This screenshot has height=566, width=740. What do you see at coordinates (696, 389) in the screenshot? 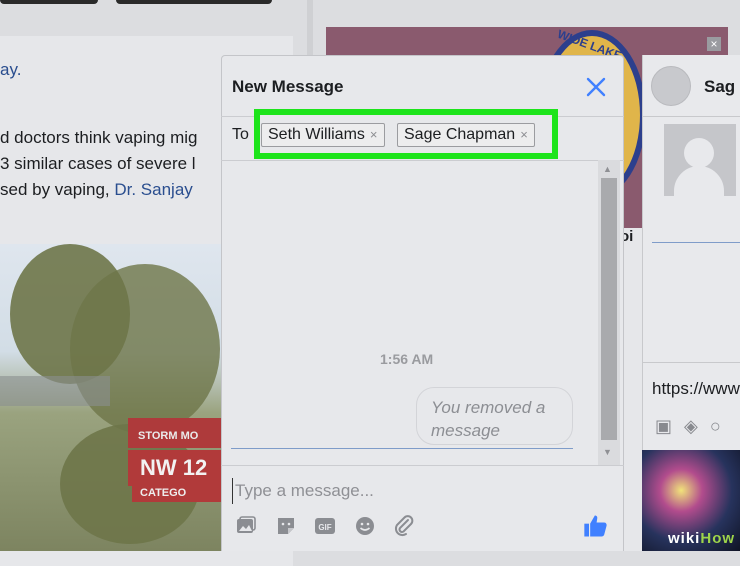
I see `side-chat-input: https://www` at bounding box center [696, 389].